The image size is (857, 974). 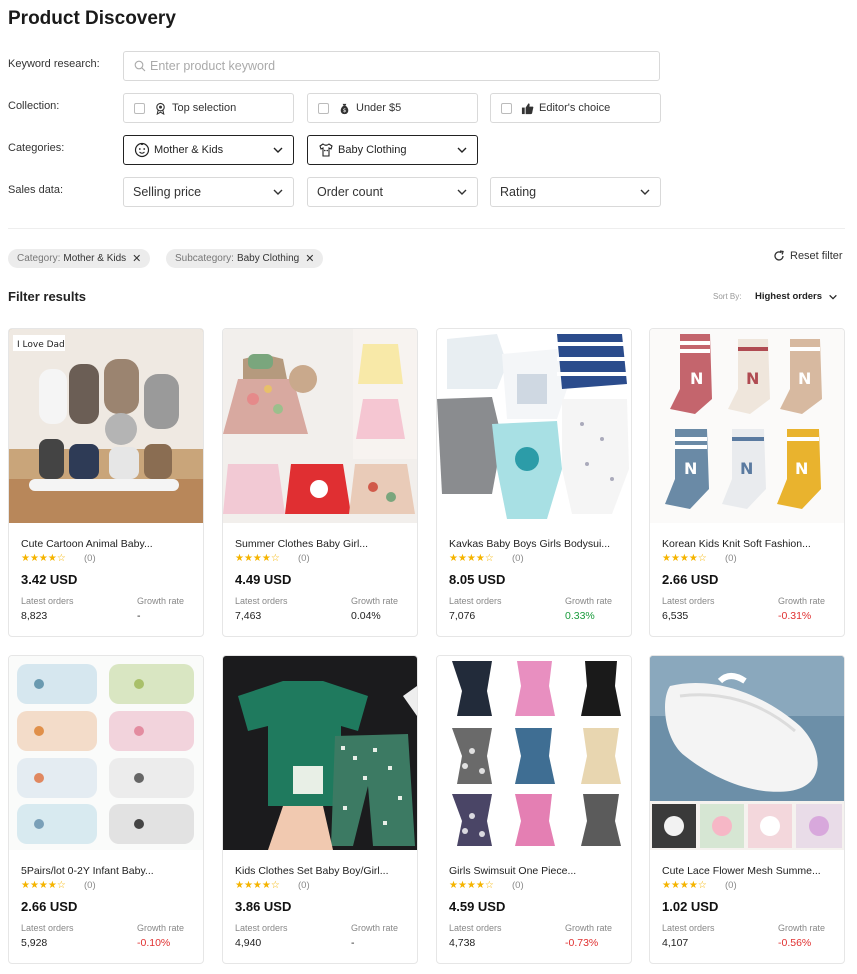 I want to click on top-selection-checkbox, so click(x=139, y=108).